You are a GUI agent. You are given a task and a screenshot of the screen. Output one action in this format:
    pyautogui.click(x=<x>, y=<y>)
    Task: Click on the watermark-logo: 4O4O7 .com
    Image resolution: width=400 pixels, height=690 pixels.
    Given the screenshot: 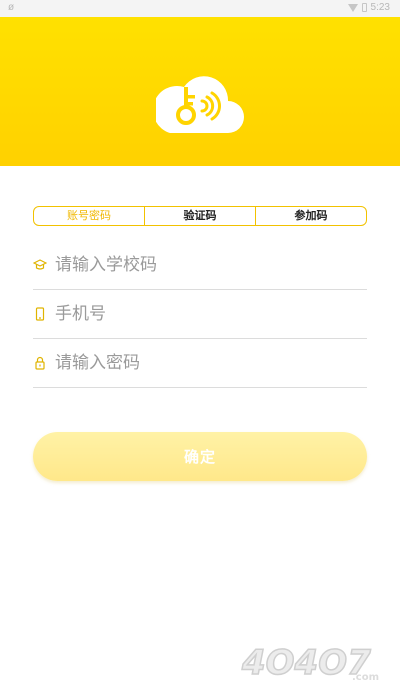 What is the action you would take?
    pyautogui.click(x=309, y=663)
    